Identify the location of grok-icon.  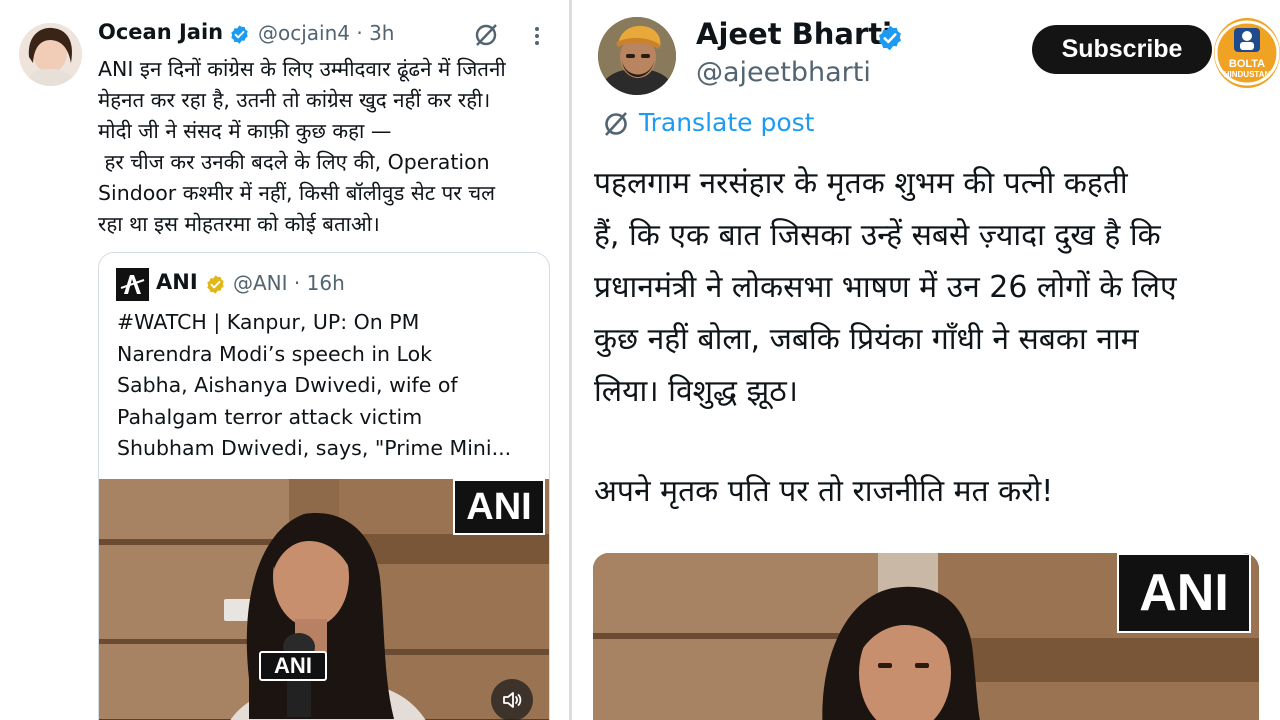
(486, 35).